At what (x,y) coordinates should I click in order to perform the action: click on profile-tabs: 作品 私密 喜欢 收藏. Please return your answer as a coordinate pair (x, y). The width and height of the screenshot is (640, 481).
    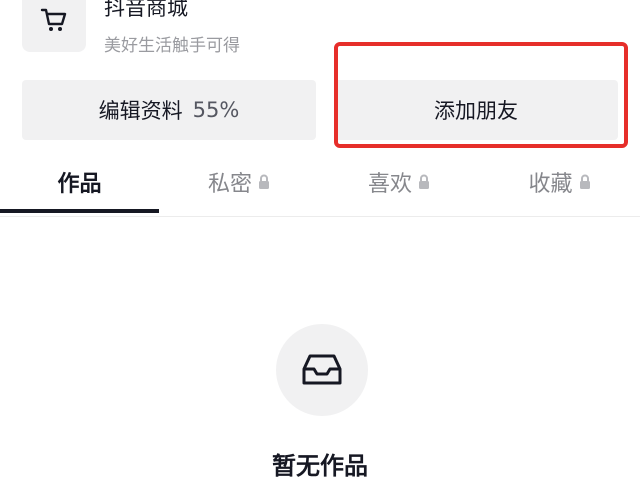
    Looking at the image, I should click on (320, 183).